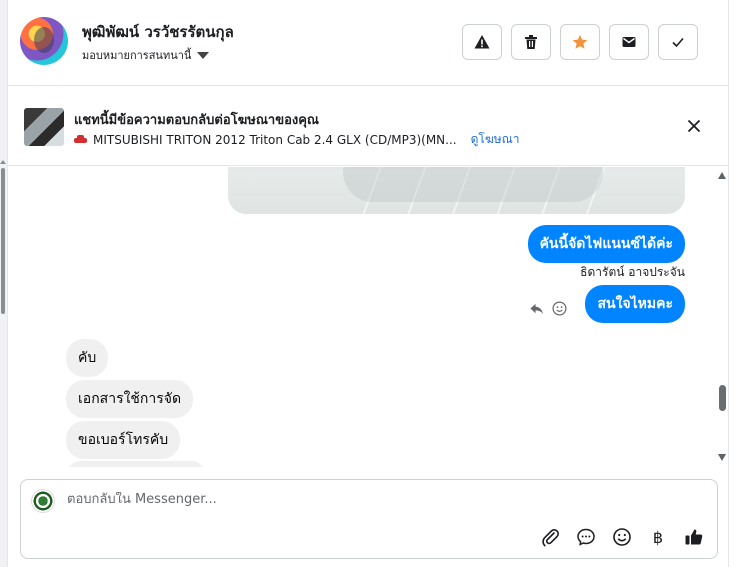 The image size is (746, 567). What do you see at coordinates (3, 241) in the screenshot?
I see `left-scrollbar-thumb` at bounding box center [3, 241].